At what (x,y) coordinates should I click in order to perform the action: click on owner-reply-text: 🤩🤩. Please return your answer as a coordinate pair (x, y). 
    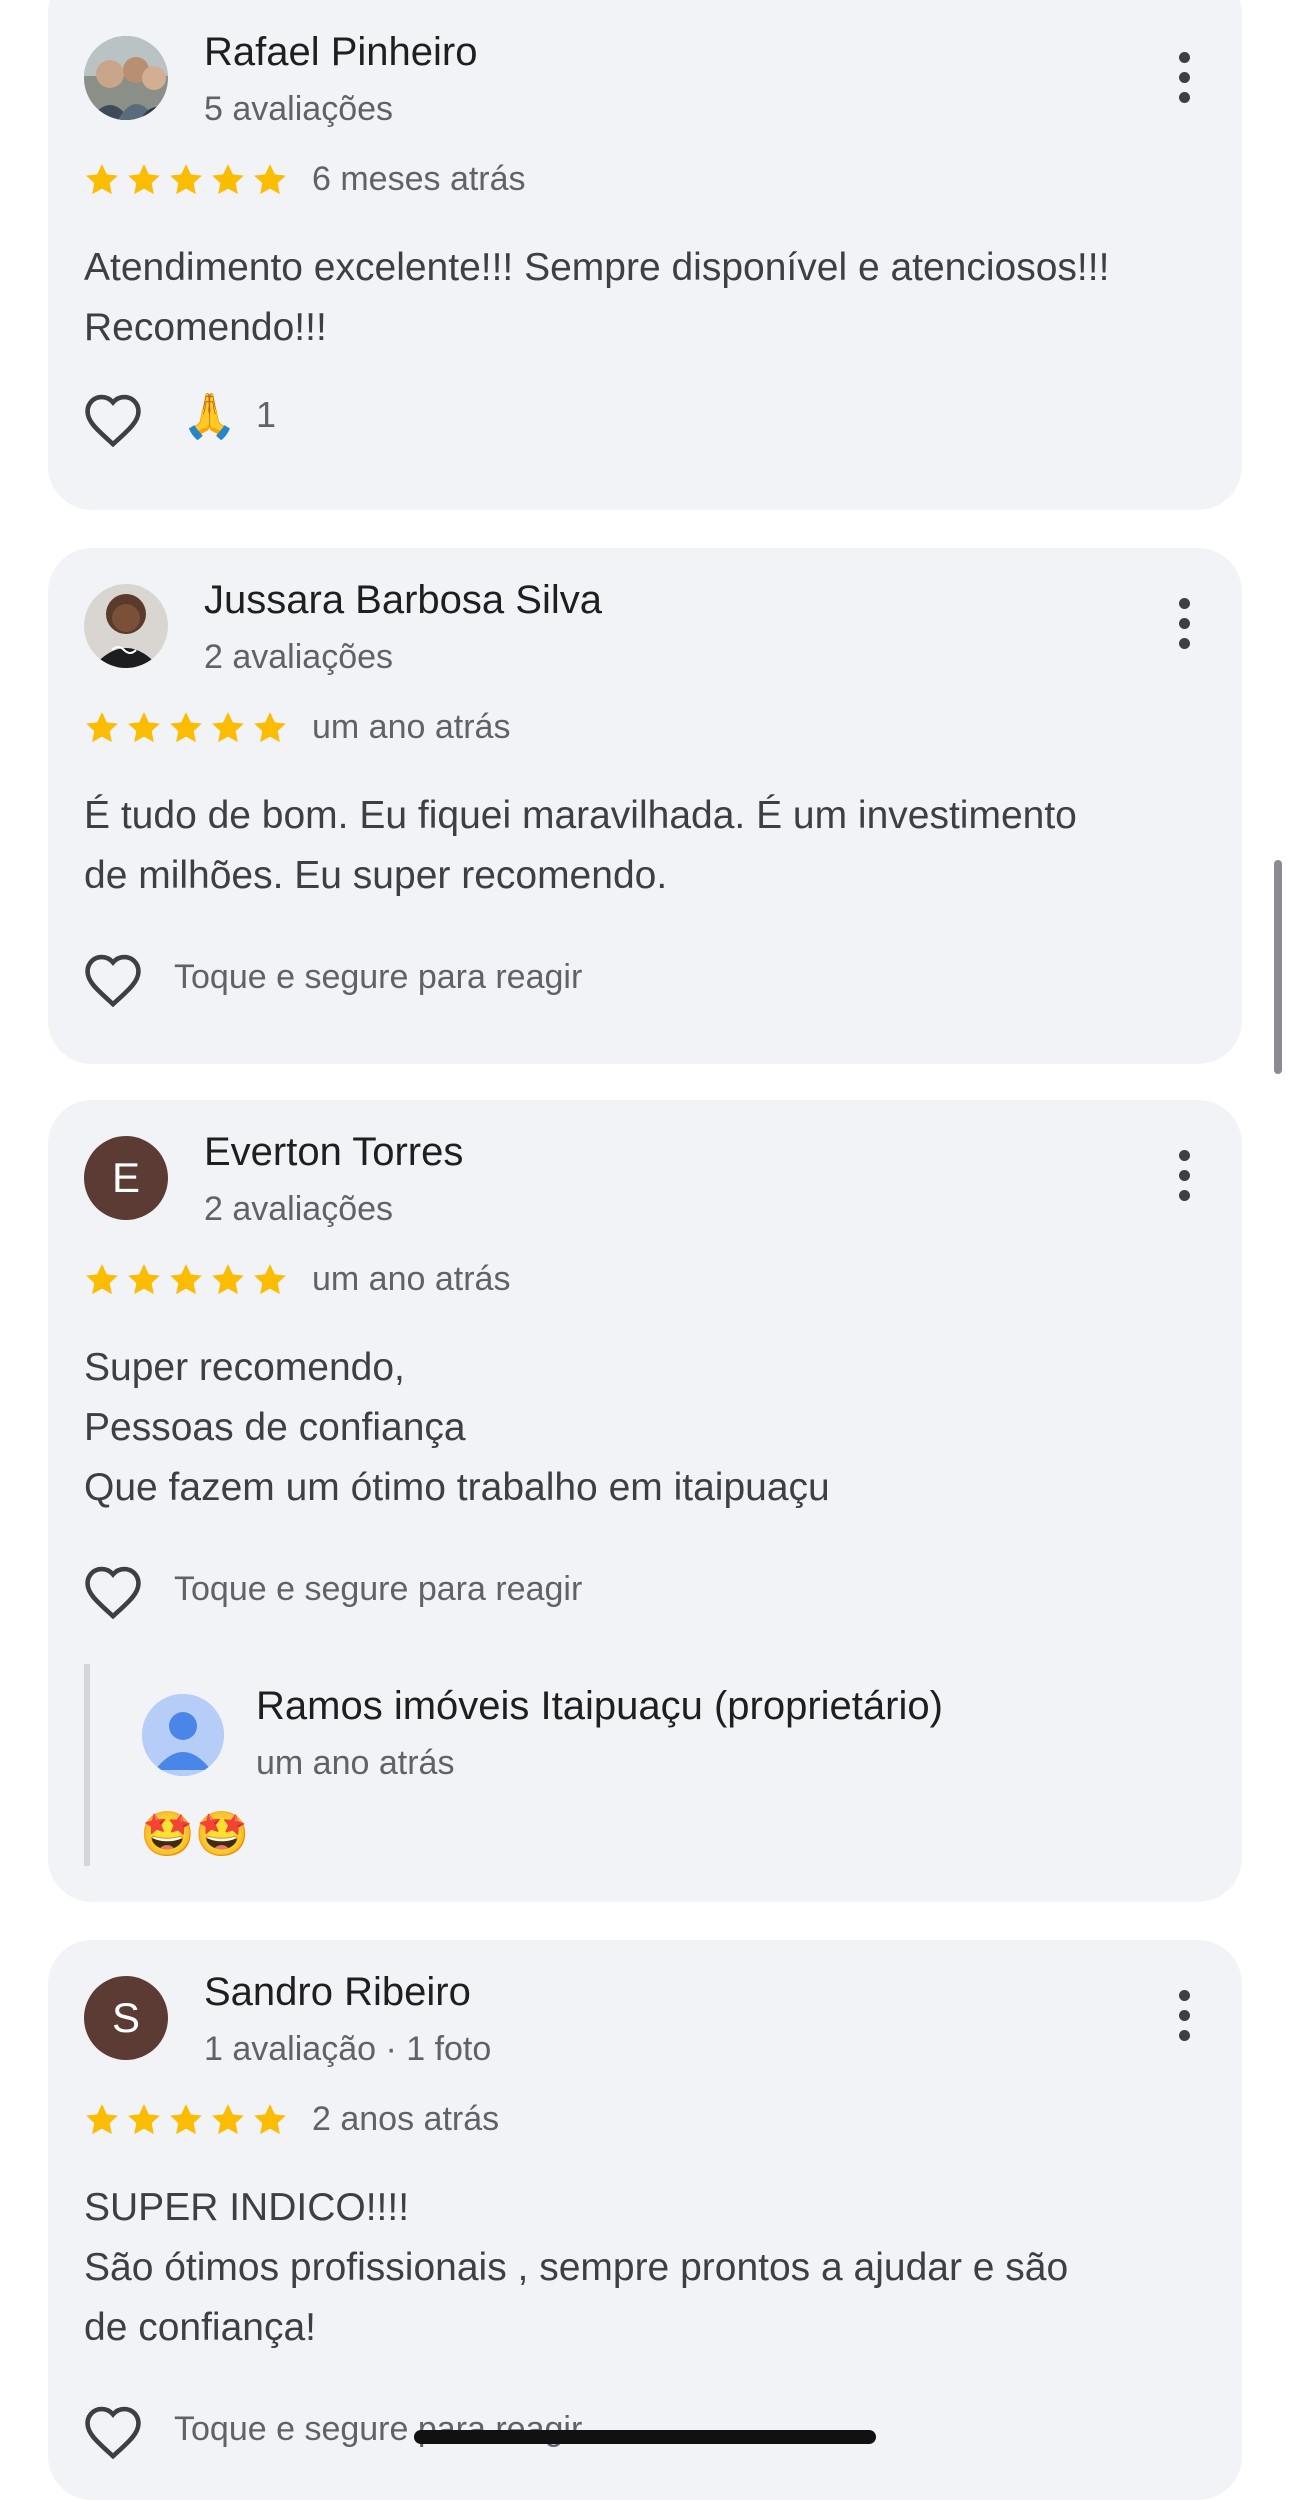
    Looking at the image, I should click on (195, 1834).